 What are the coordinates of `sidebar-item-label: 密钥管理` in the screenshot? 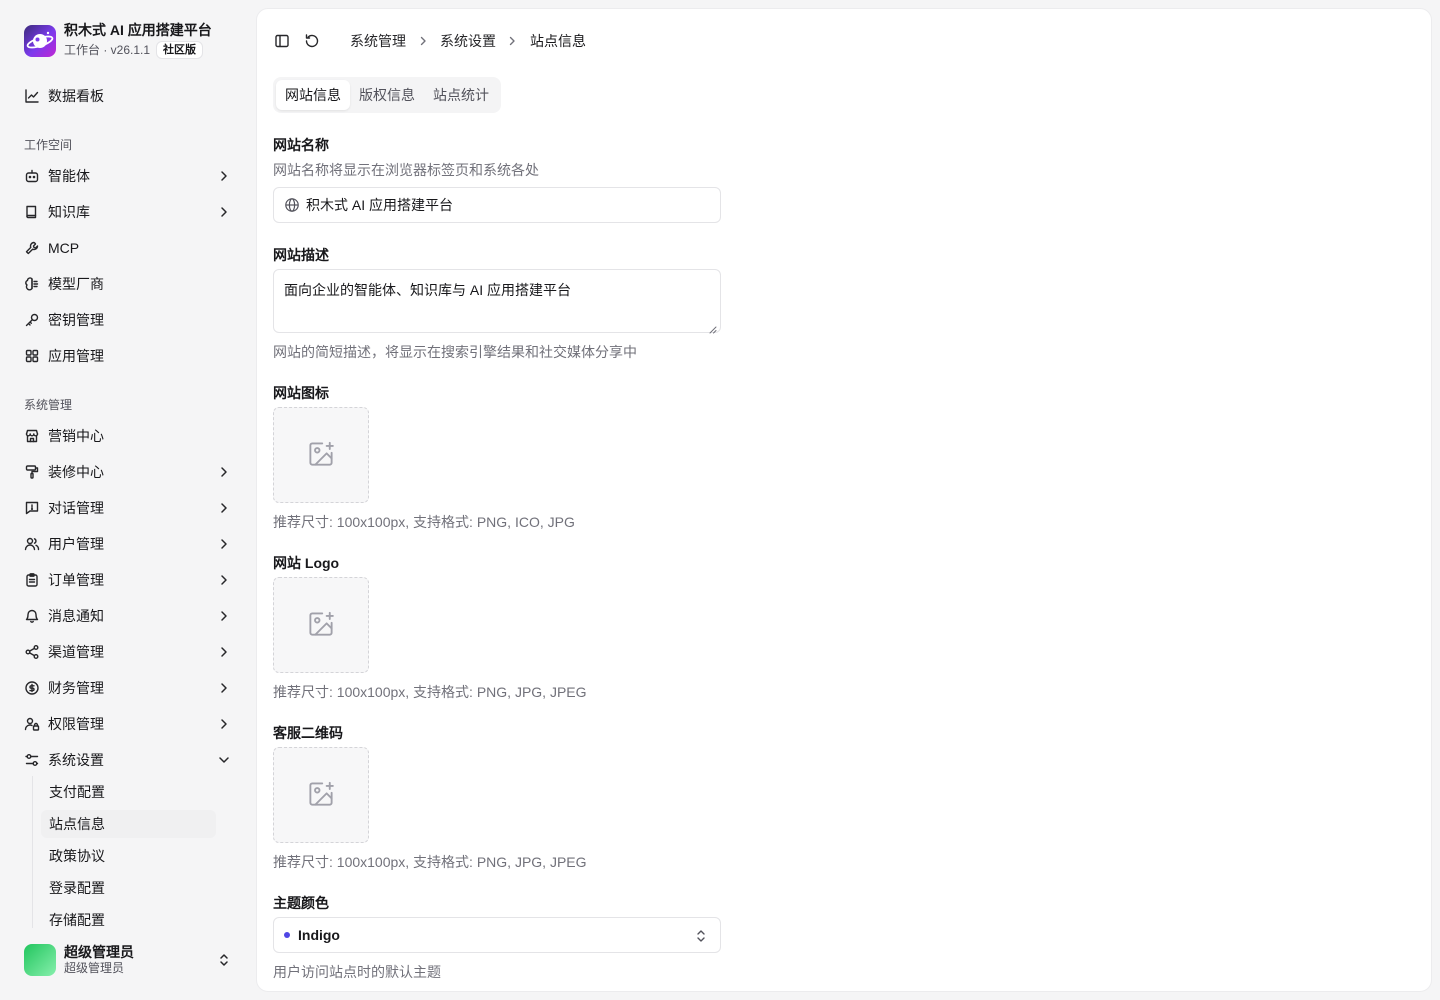 It's located at (76, 320).